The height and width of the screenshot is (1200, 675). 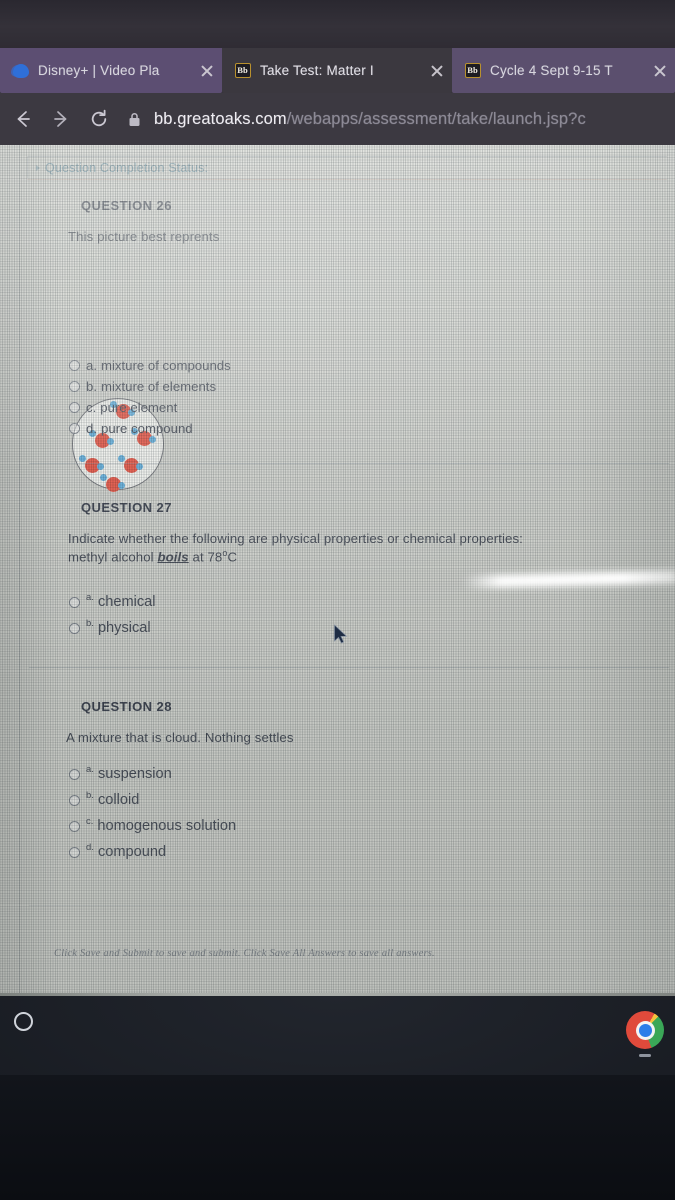 I want to click on option-label: pure compound, so click(x=147, y=428).